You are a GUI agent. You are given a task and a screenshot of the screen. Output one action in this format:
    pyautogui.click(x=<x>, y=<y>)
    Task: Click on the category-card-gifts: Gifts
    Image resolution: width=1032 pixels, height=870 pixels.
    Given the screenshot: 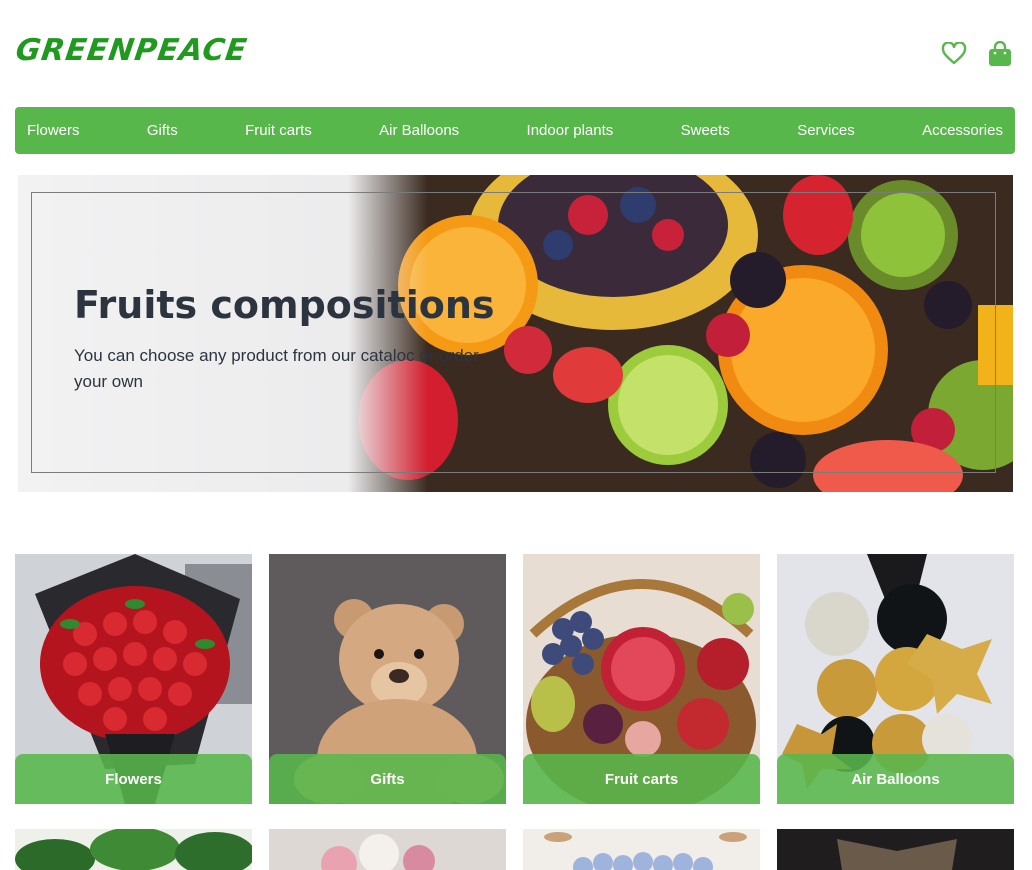 What is the action you would take?
    pyautogui.click(x=387, y=679)
    